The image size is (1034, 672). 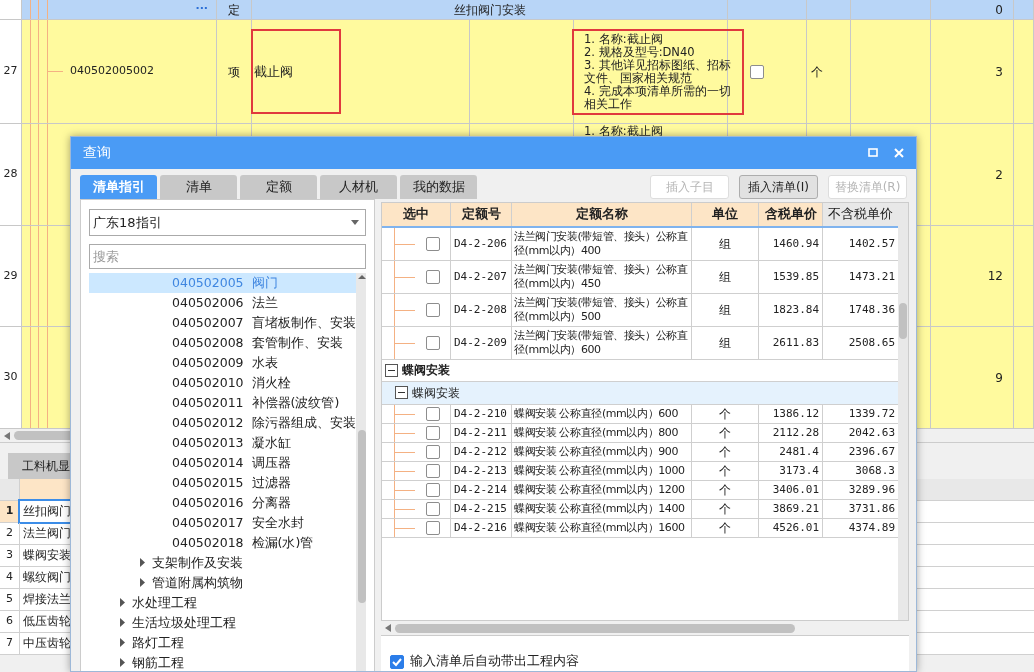 What do you see at coordinates (10, 71) in the screenshot?
I see `row-number: 27` at bounding box center [10, 71].